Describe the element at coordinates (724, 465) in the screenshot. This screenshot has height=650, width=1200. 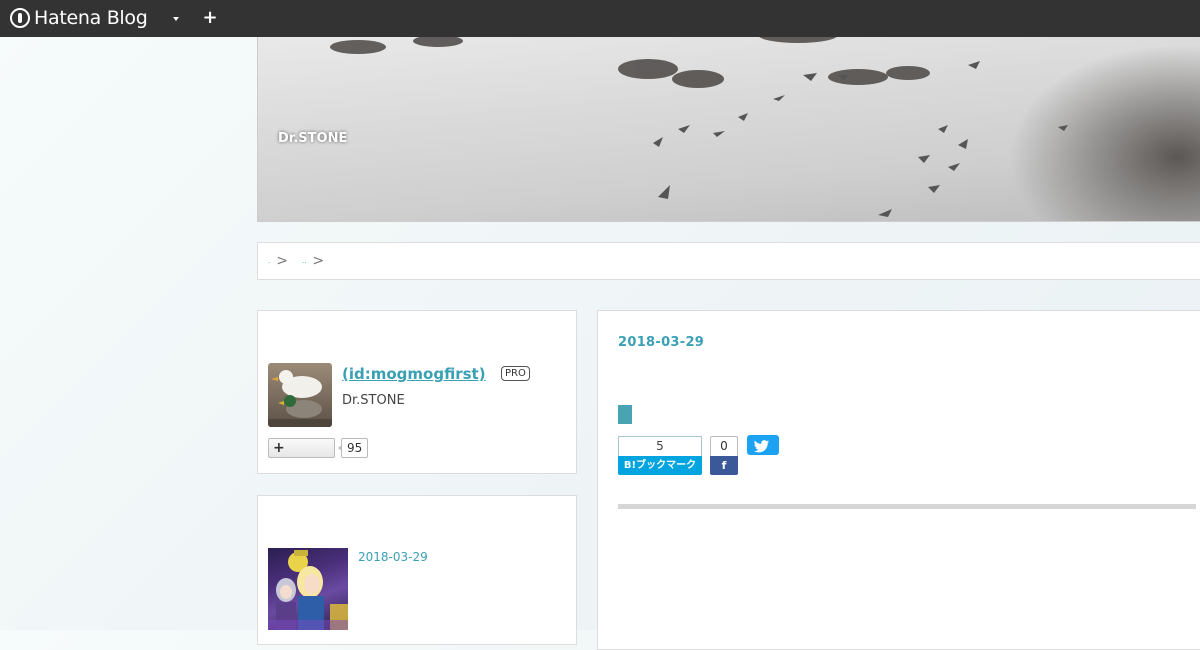
I see `facebook-icon: f` at that location.